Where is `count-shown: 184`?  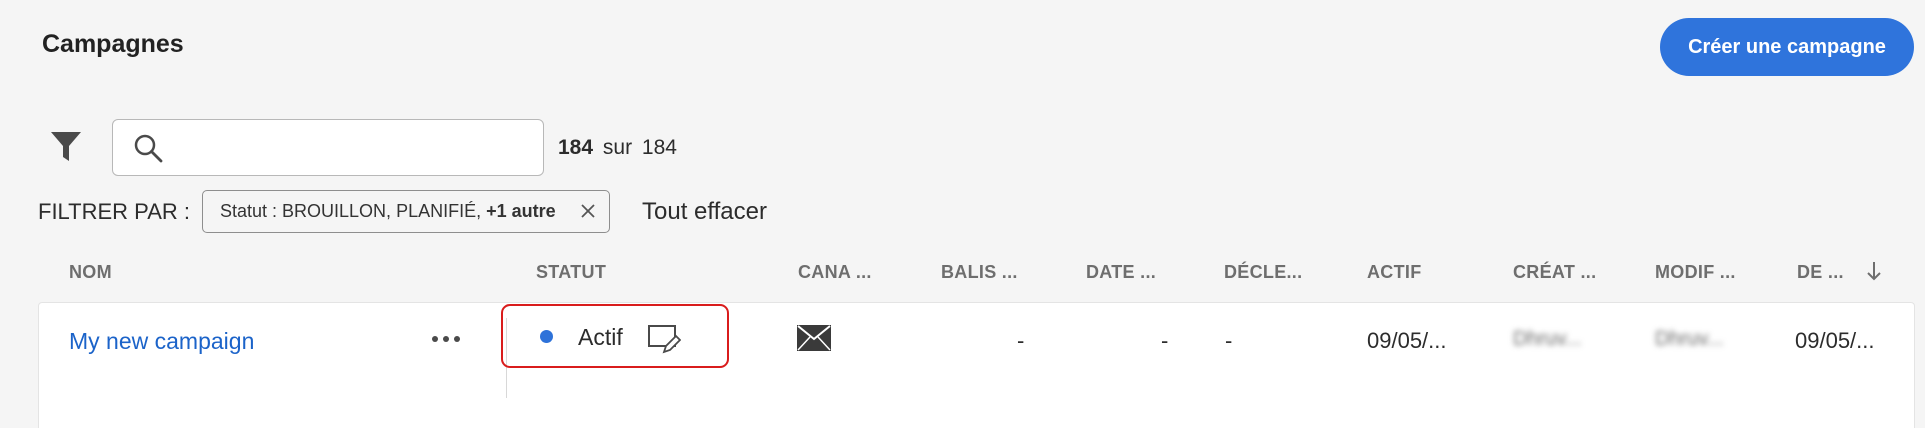 count-shown: 184 is located at coordinates (576, 147).